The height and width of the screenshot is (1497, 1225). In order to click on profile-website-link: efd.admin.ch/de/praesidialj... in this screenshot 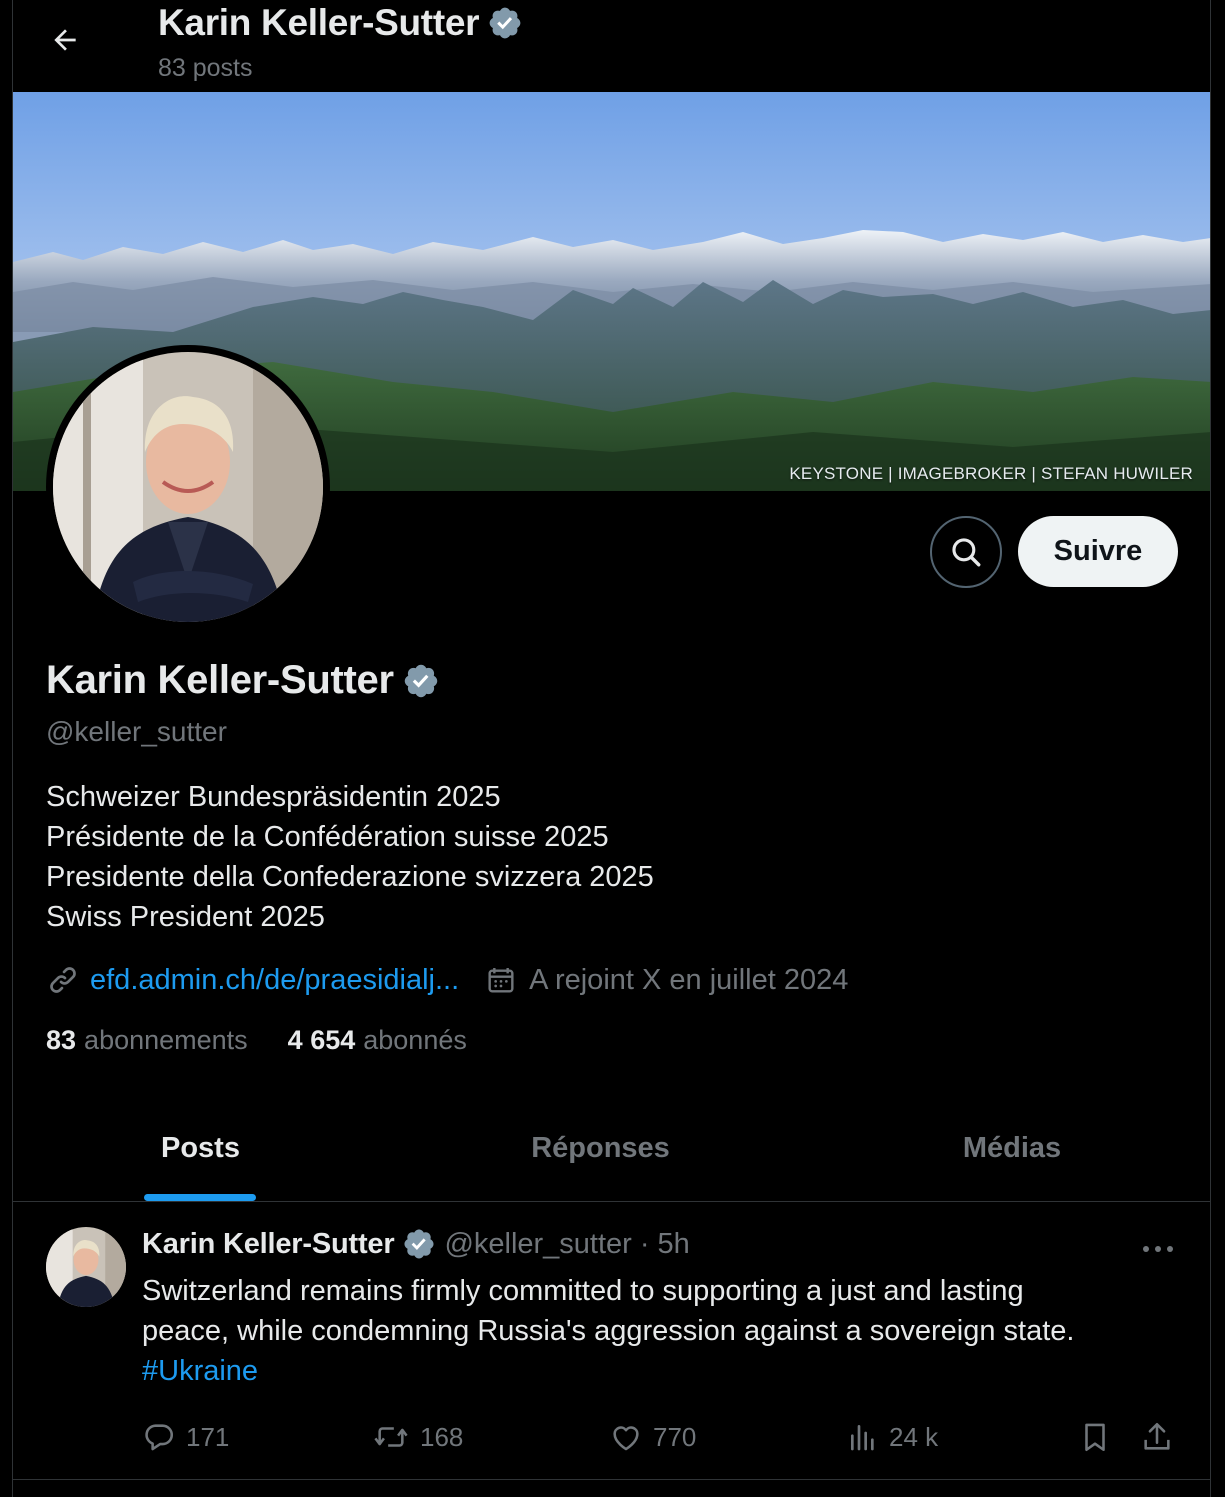, I will do `click(252, 980)`.